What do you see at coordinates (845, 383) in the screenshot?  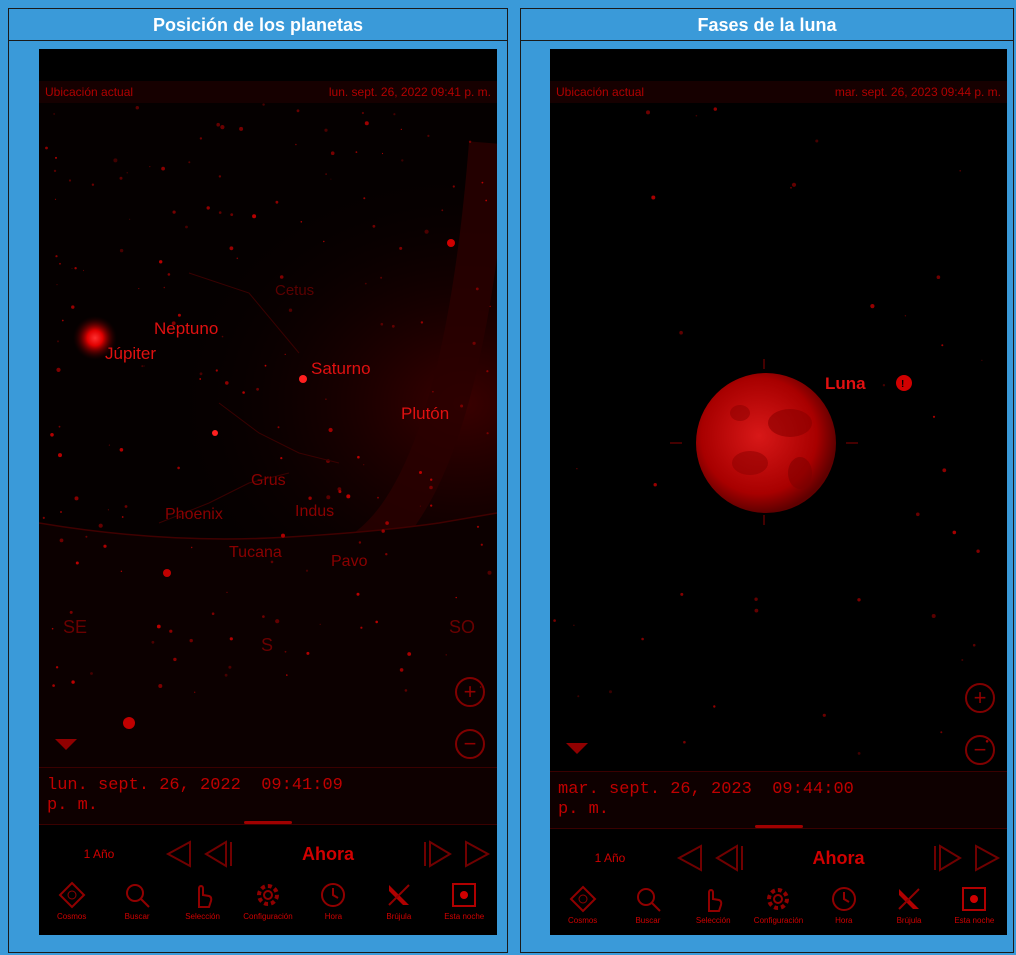 I see `label-luna: Luna` at bounding box center [845, 383].